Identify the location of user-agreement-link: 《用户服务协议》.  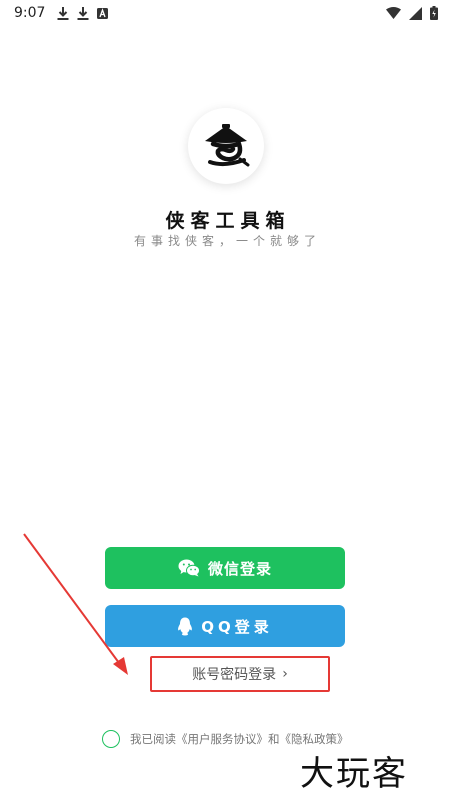
(222, 739).